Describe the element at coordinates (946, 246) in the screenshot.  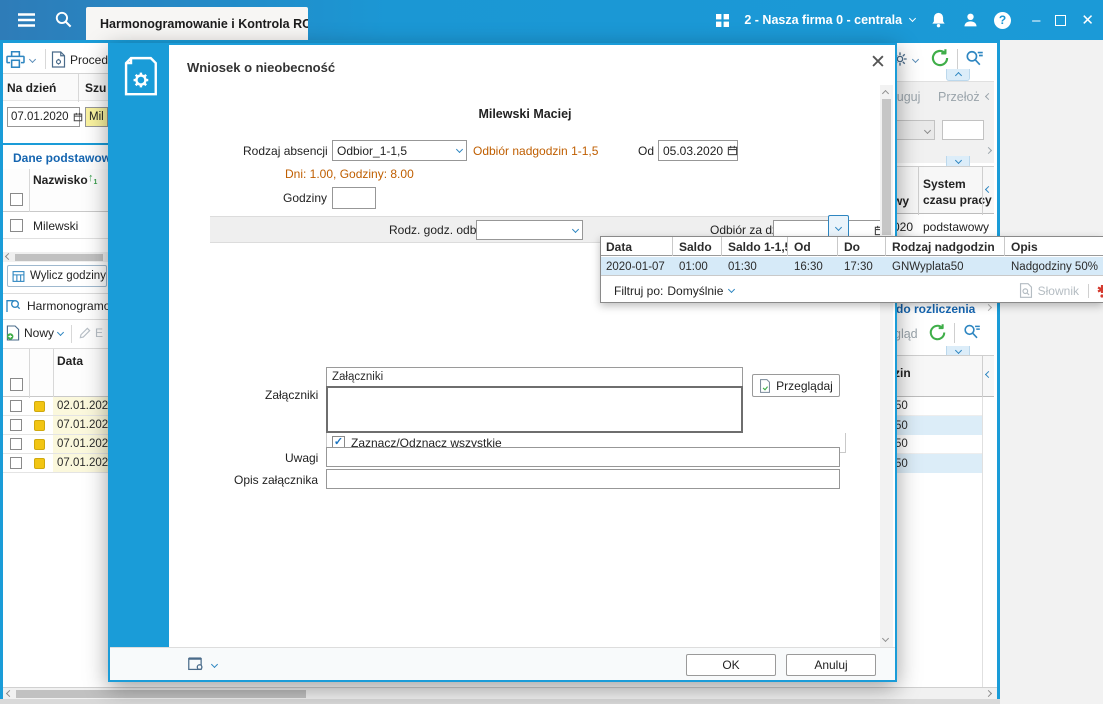
I see `popup-col-rodzaj: Rodzaj nadgodzin` at that location.